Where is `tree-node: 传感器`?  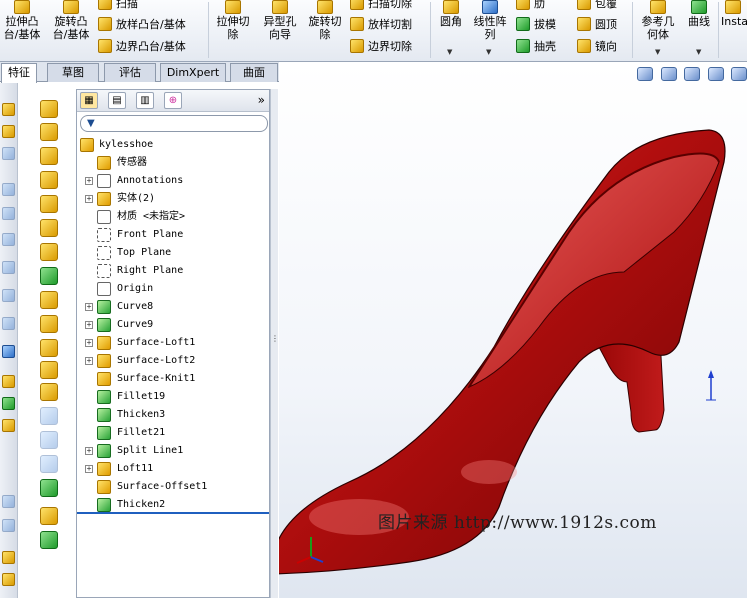
tree-node: 传感器 is located at coordinates (173, 163).